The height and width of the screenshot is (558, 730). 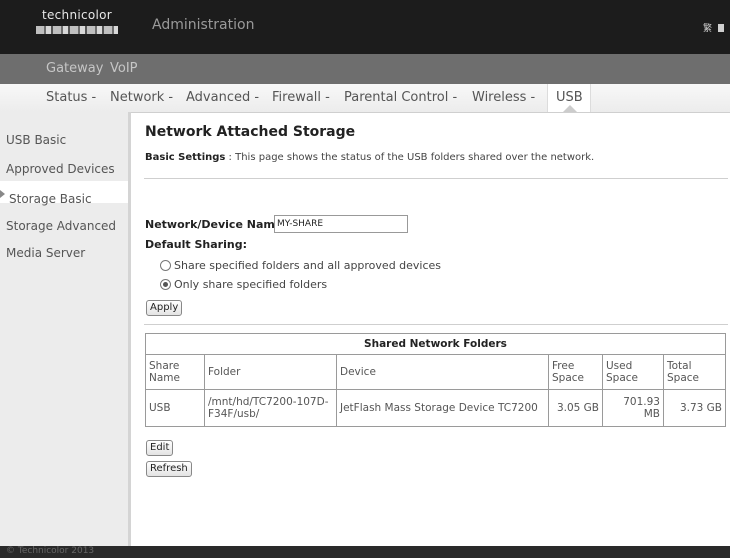 I want to click on page-header-title: Administration, so click(x=203, y=25).